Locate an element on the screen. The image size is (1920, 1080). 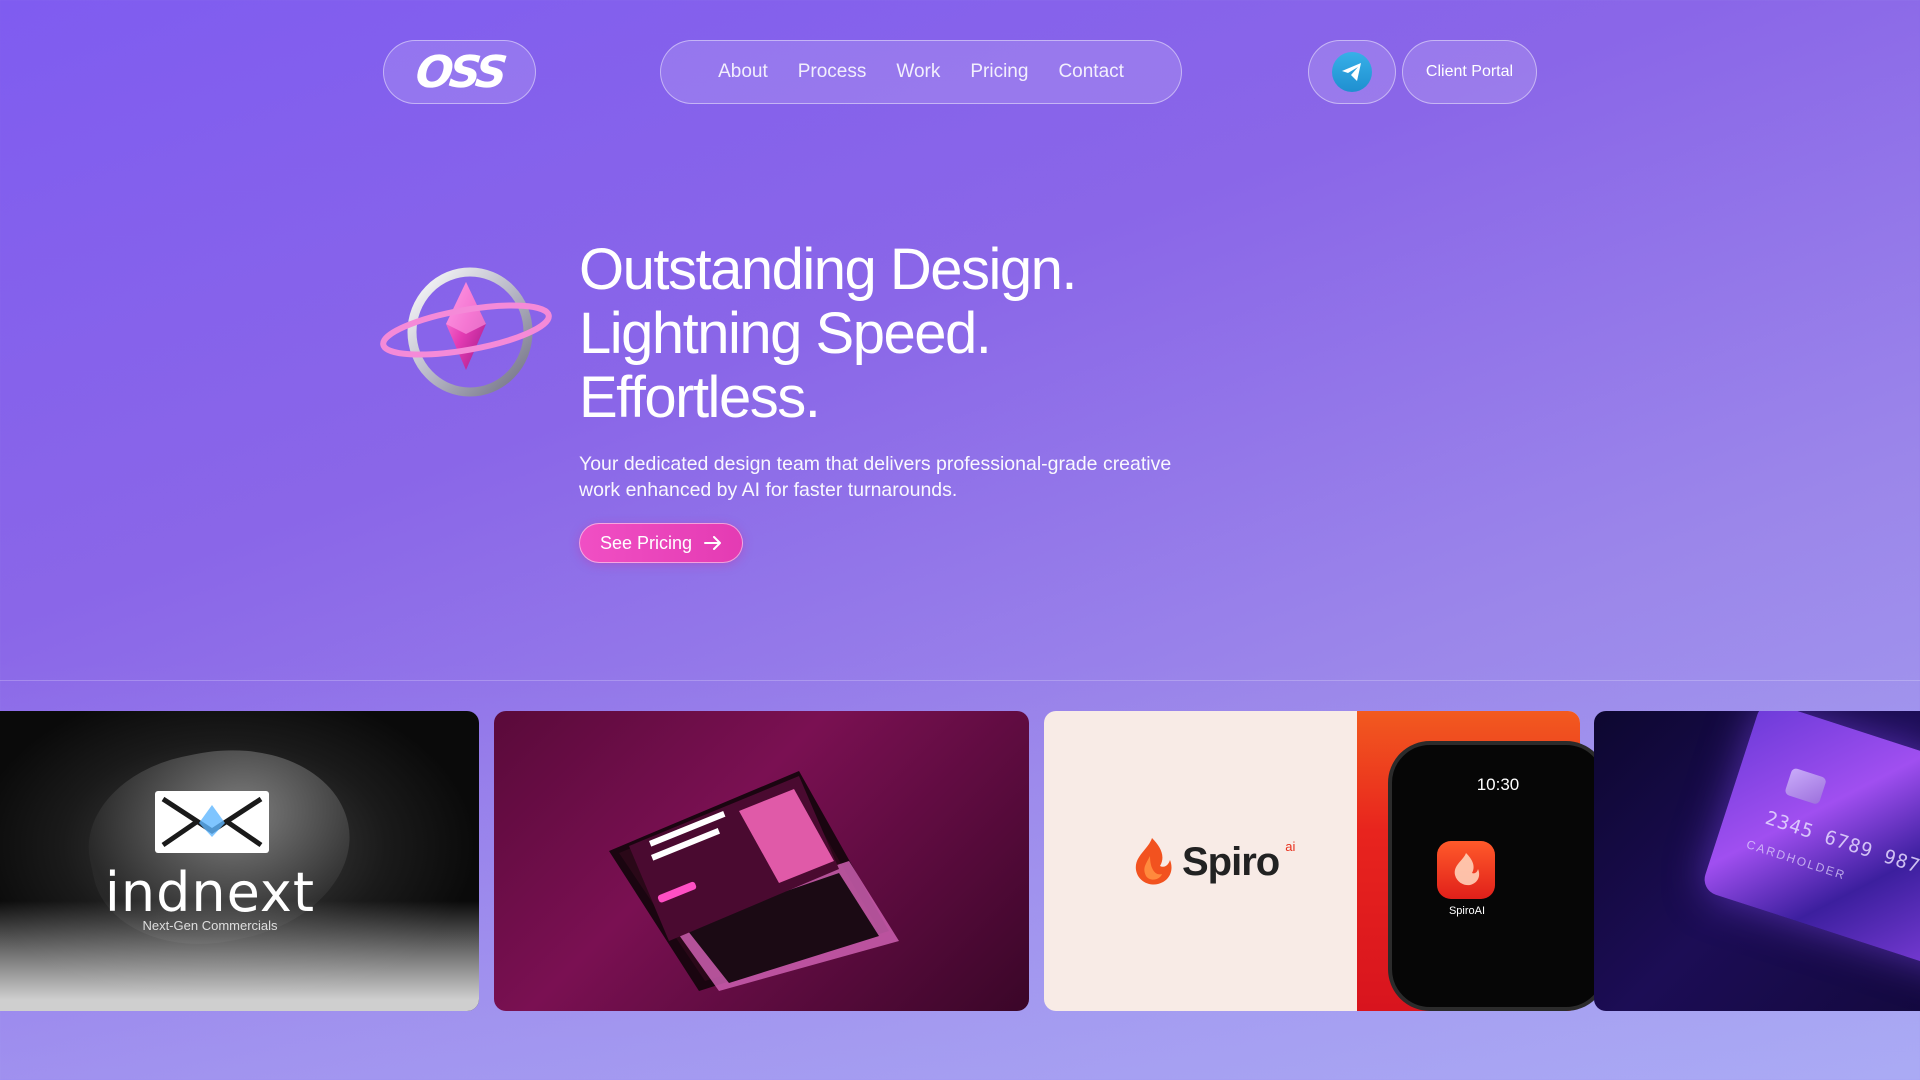
client-portal-button: Client Portal is located at coordinates (1469, 72).